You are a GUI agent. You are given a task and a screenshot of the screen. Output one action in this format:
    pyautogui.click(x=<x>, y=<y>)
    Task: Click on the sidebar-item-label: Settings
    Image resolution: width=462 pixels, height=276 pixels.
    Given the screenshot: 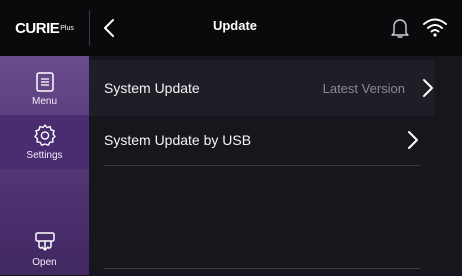 What is the action you would take?
    pyautogui.click(x=44, y=155)
    